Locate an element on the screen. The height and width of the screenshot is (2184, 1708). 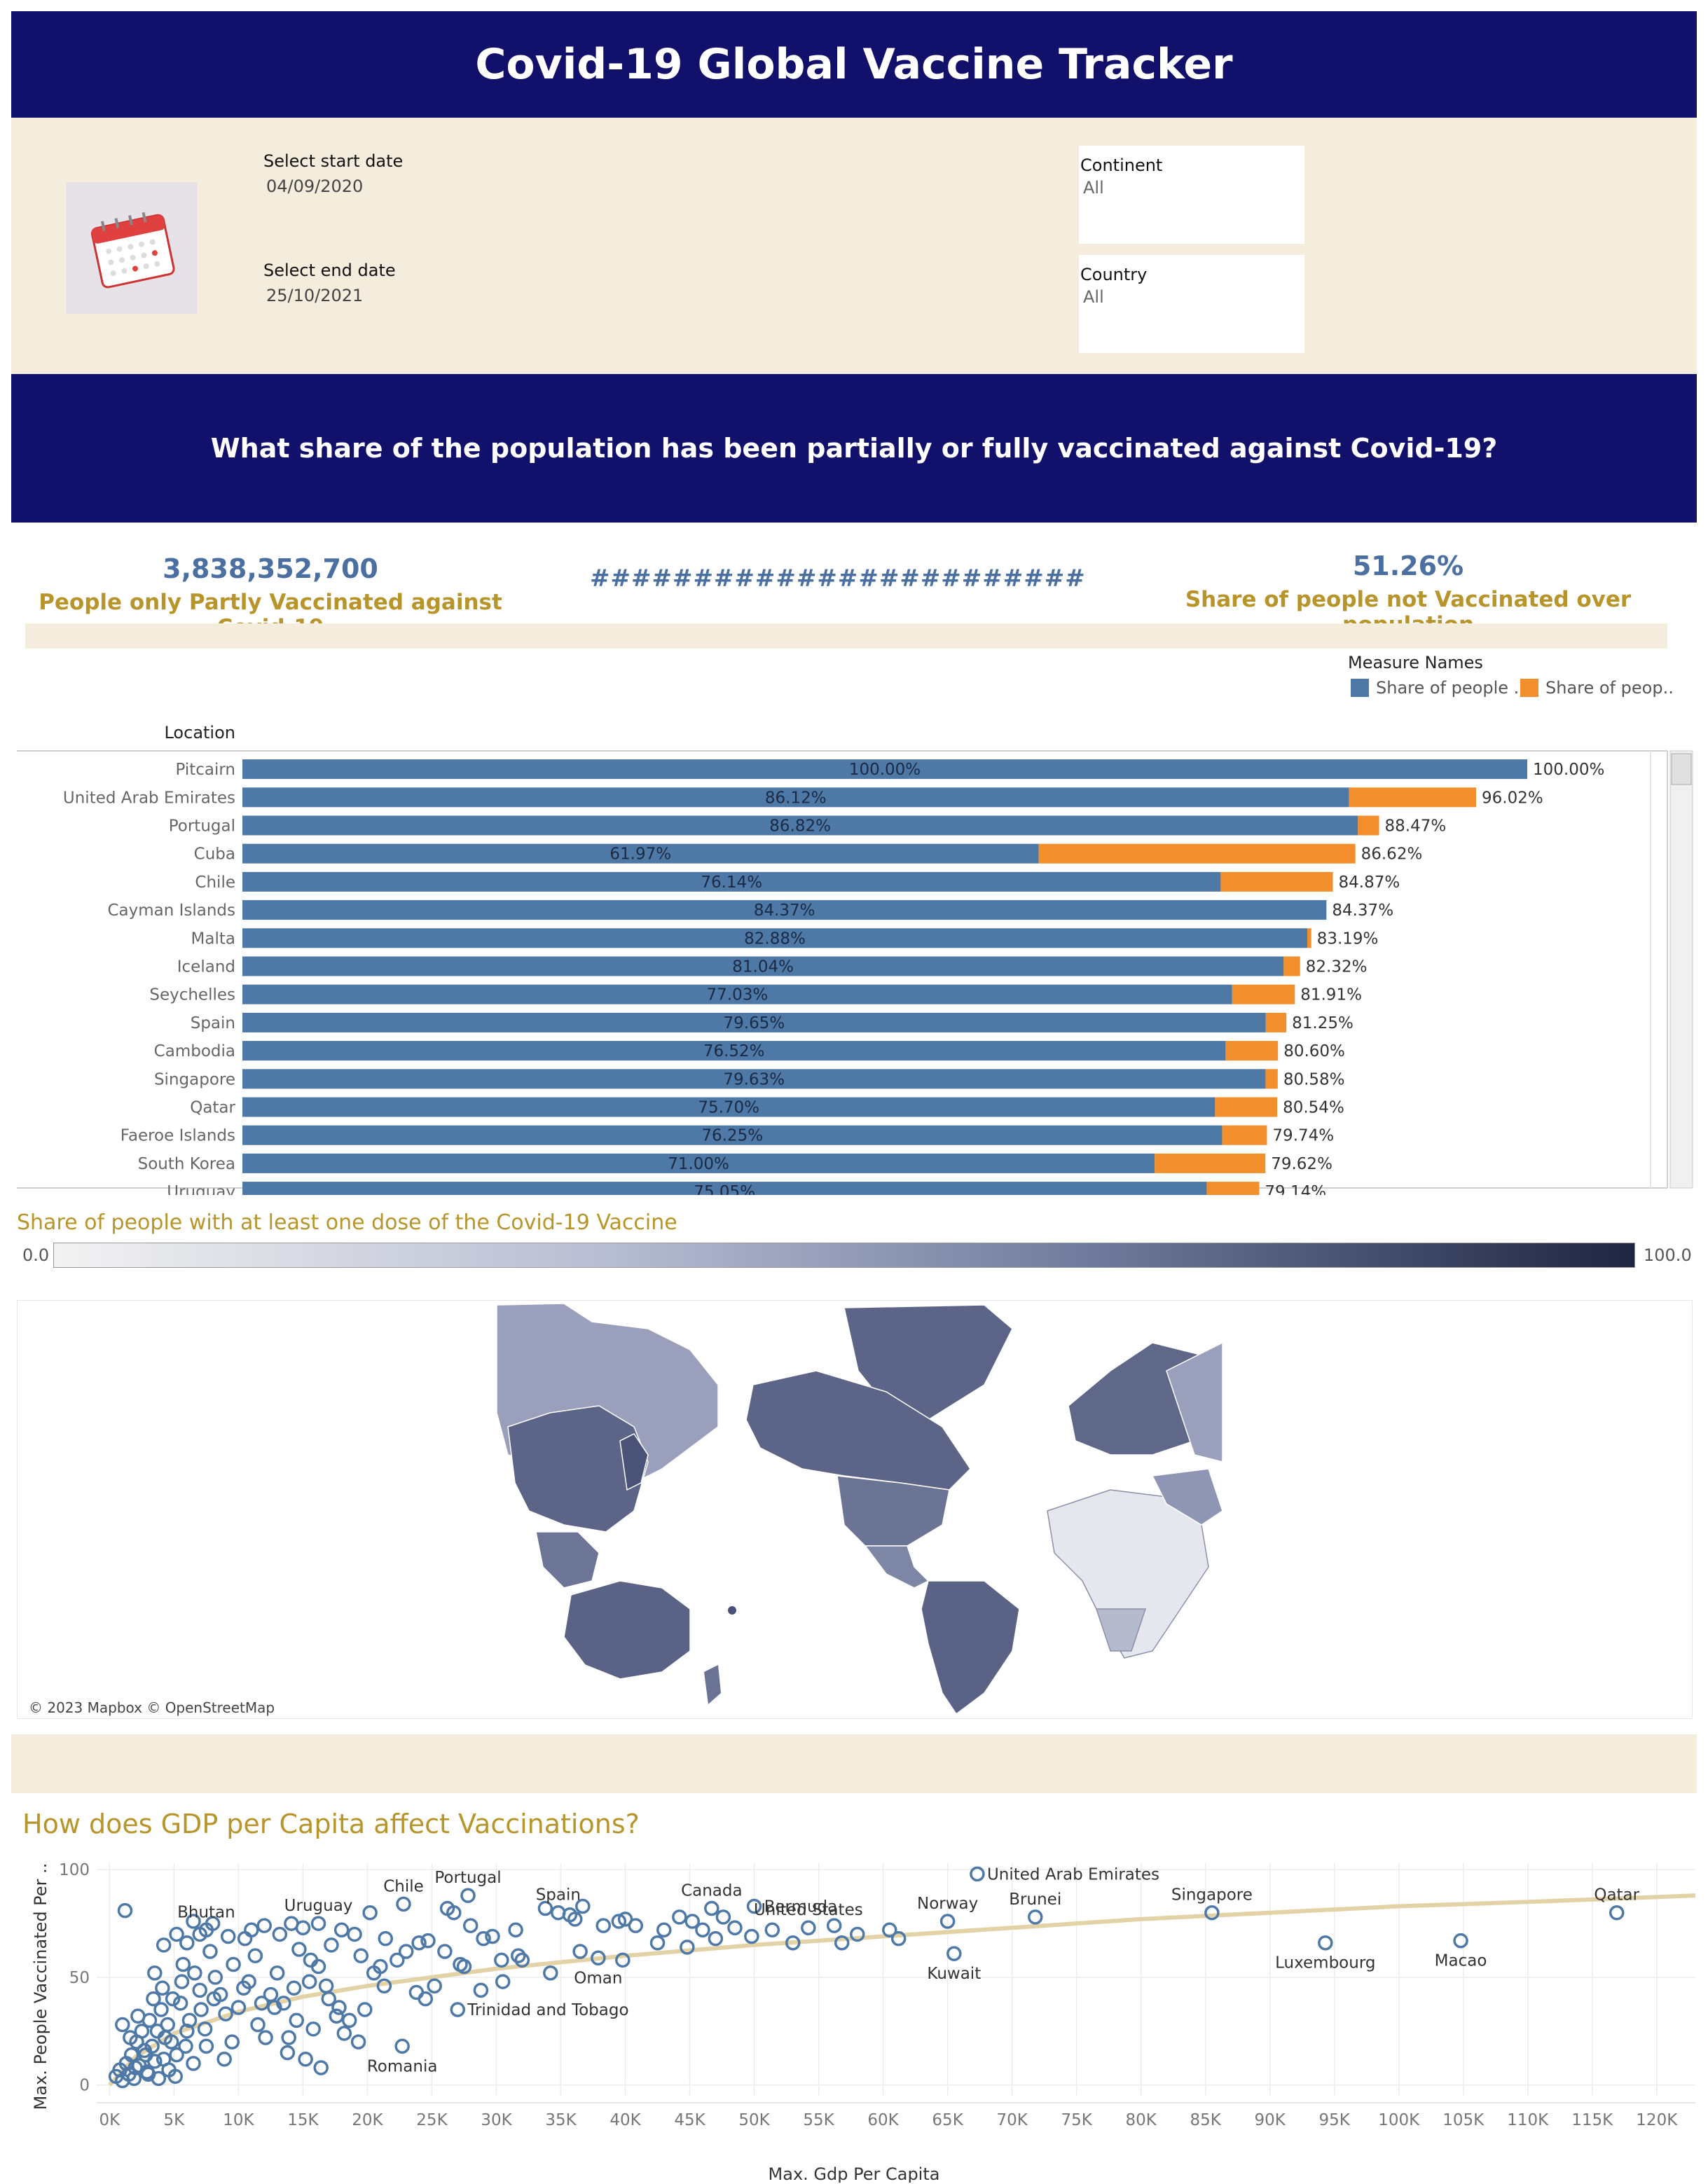
map-color-scale is located at coordinates (844, 1255).